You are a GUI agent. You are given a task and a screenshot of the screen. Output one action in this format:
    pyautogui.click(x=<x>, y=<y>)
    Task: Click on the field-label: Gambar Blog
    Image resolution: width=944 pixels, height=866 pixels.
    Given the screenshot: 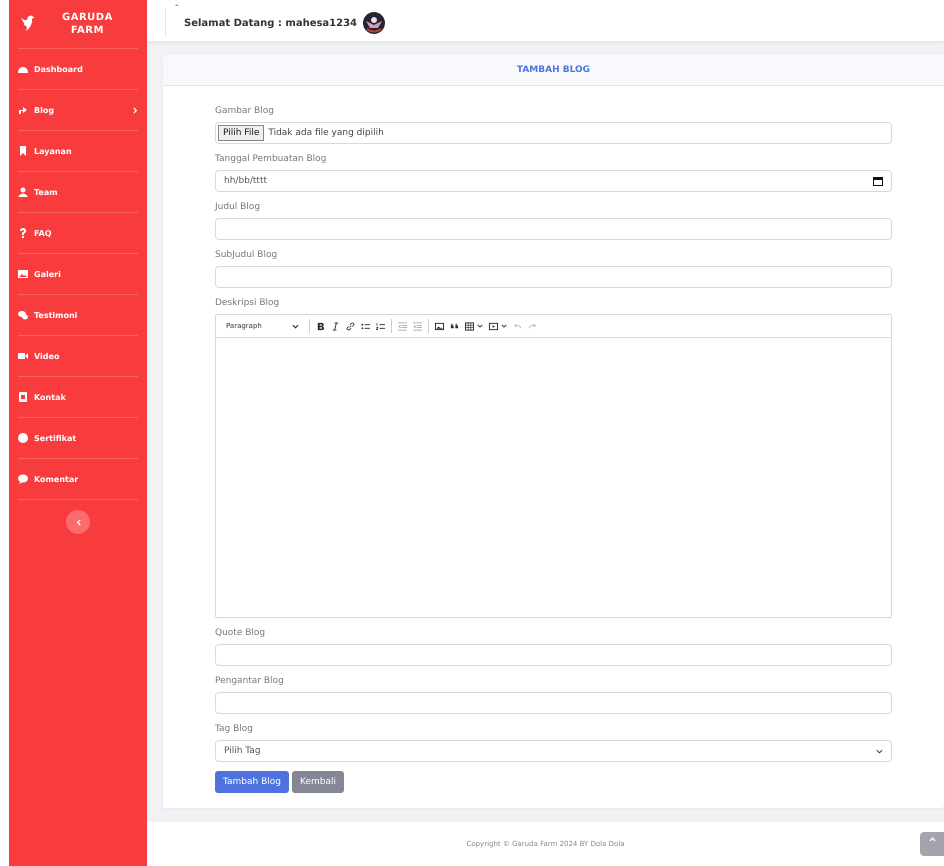 What is the action you would take?
    pyautogui.click(x=245, y=111)
    